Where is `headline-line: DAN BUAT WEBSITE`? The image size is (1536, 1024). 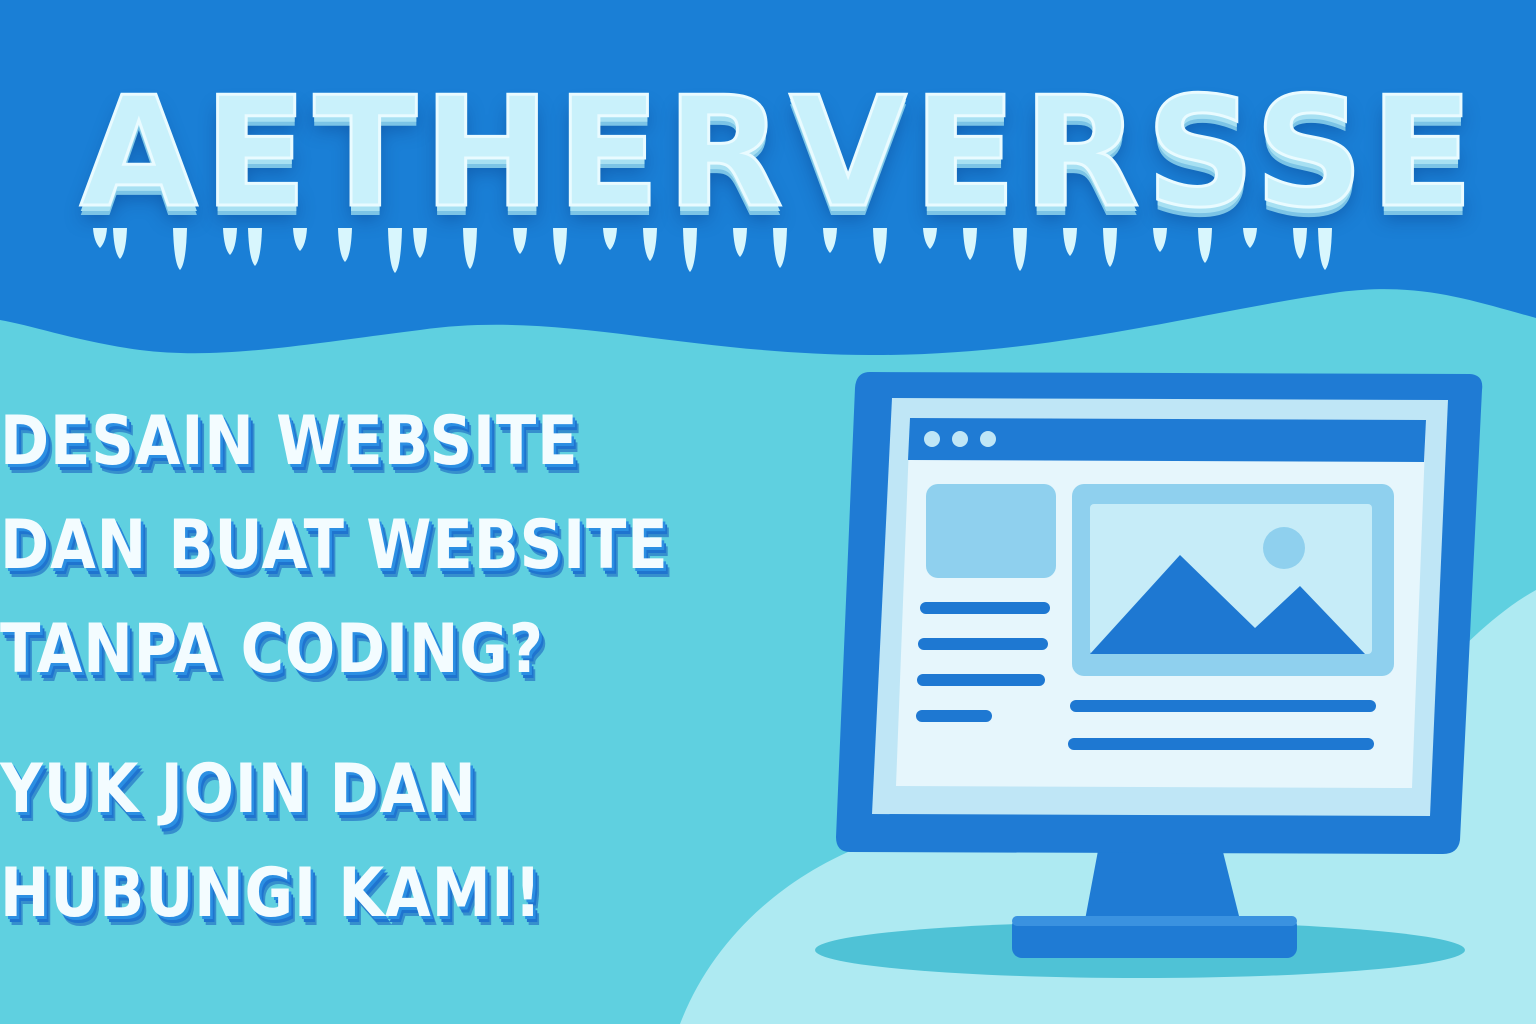 headline-line: DAN BUAT WEBSITE is located at coordinates (334, 545).